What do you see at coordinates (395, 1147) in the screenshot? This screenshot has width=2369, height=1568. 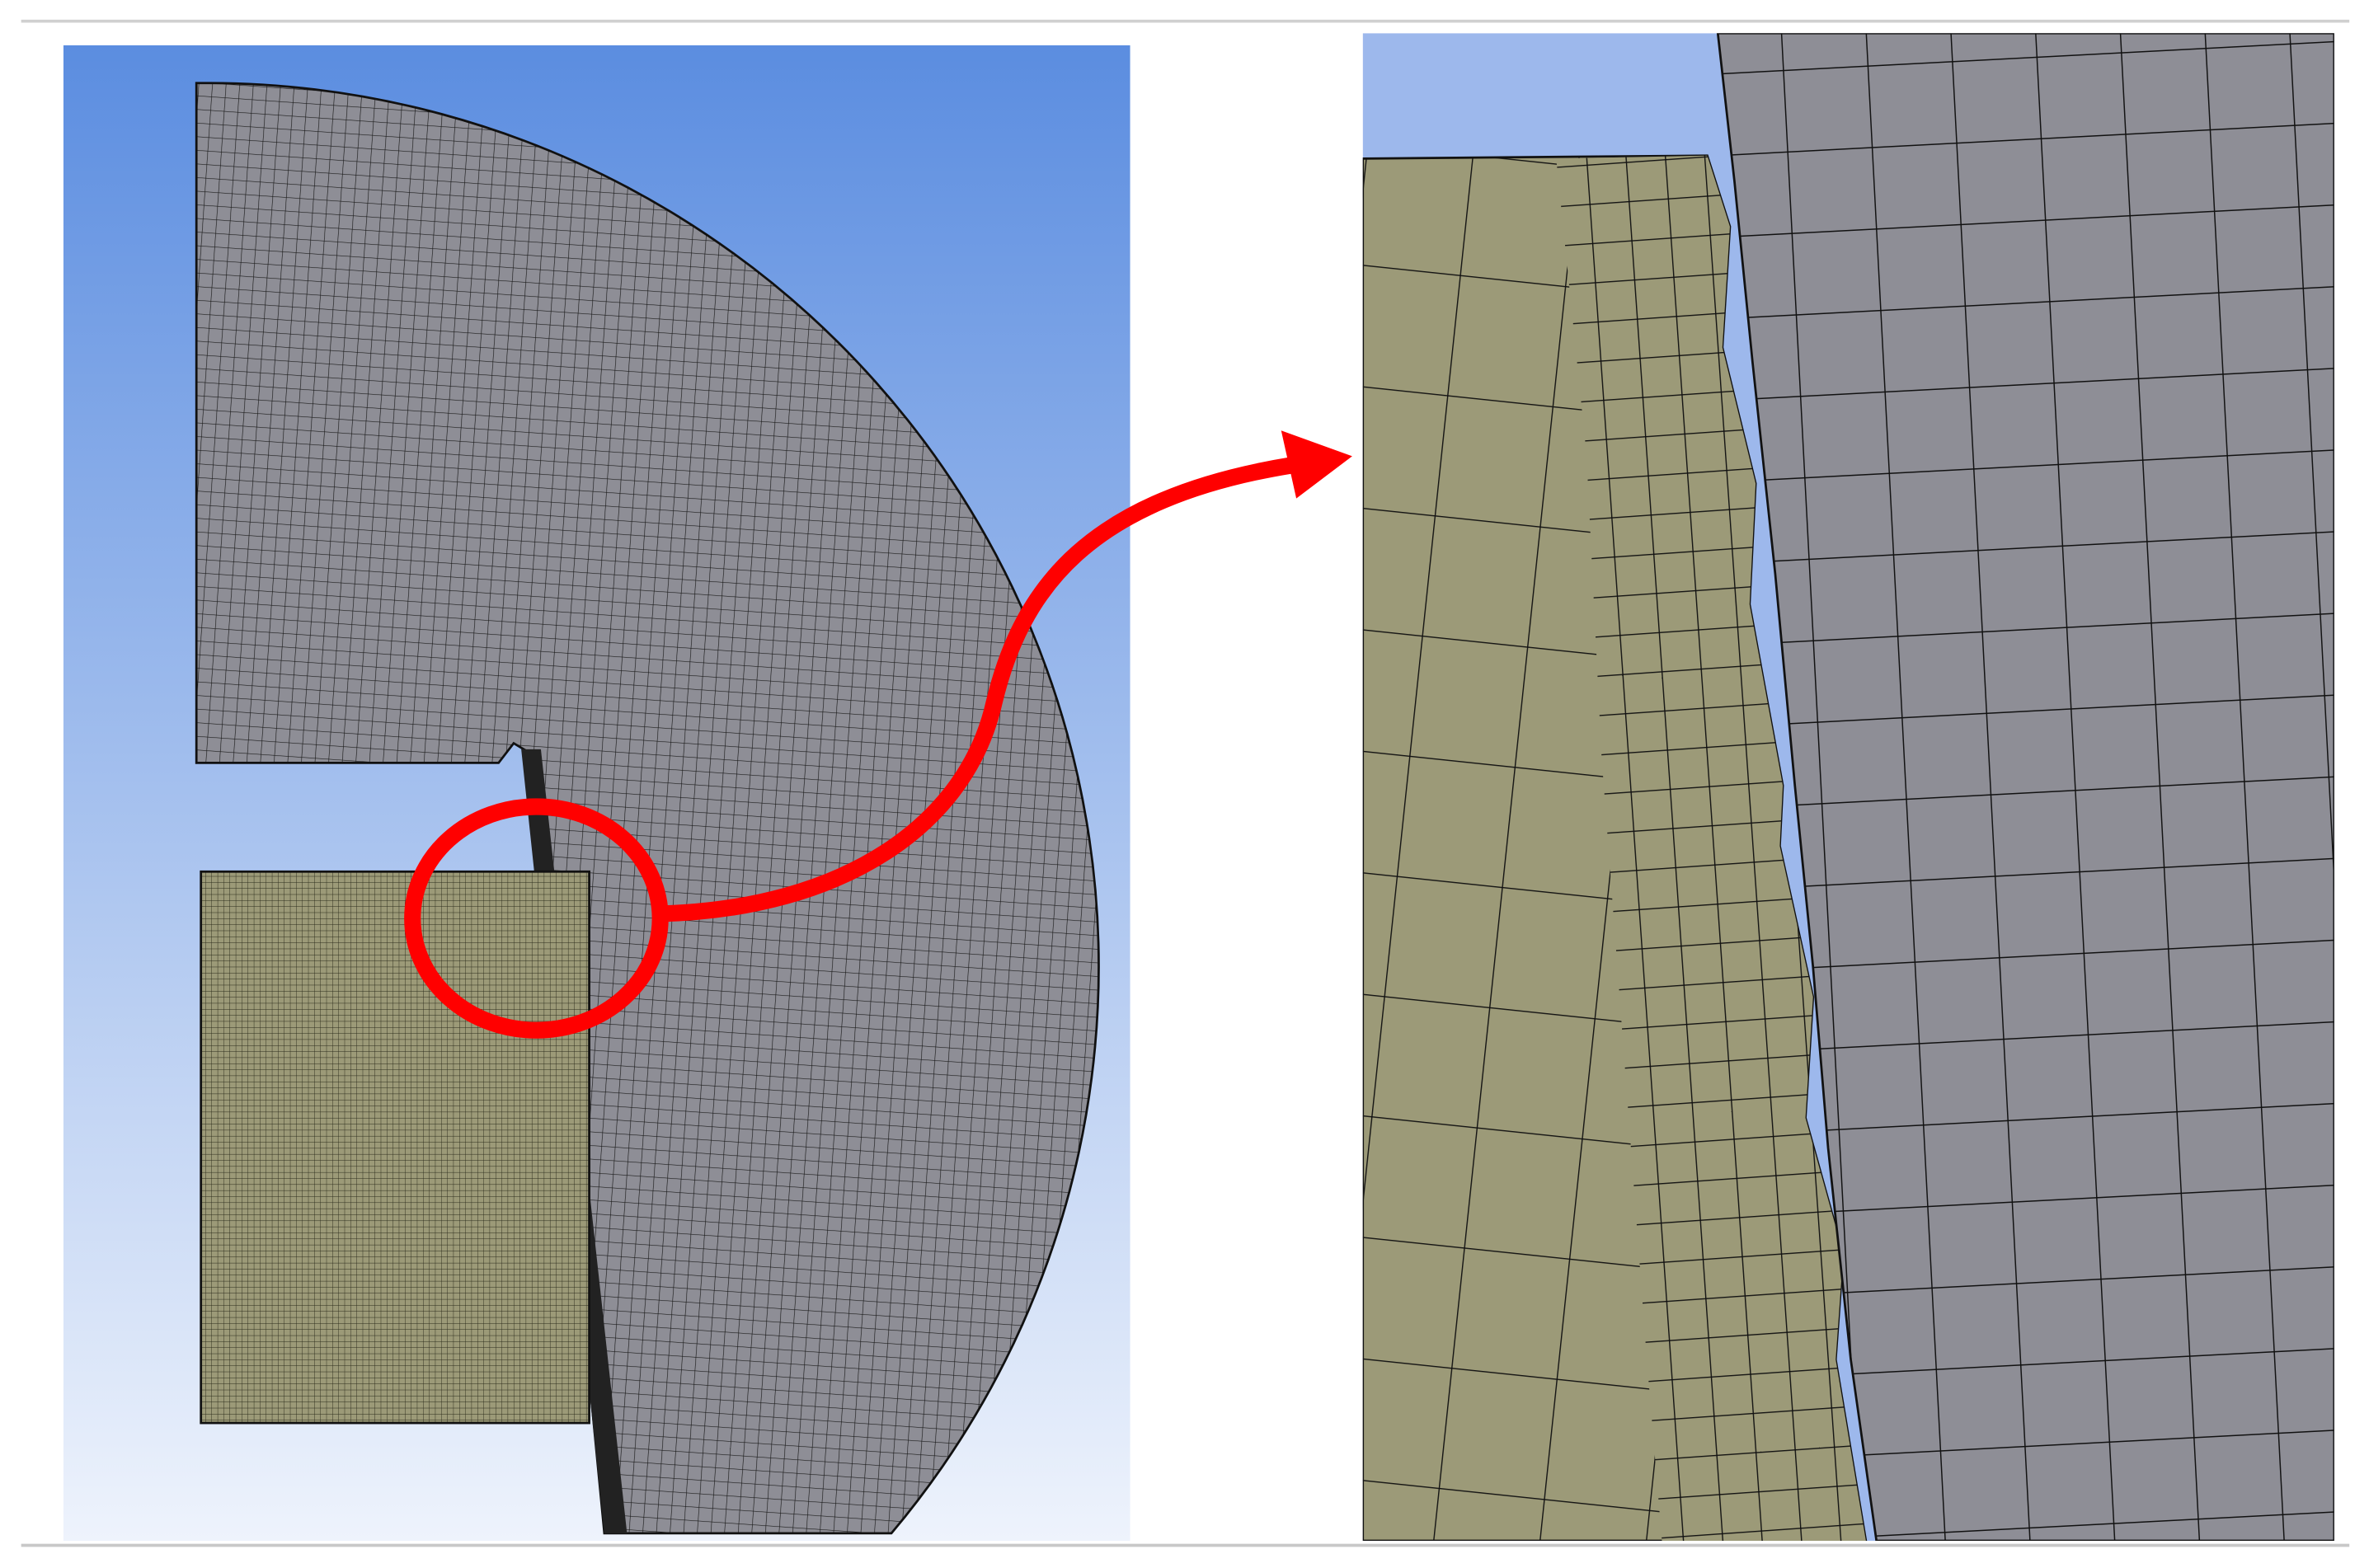 I see `olive-domain-mesh` at bounding box center [395, 1147].